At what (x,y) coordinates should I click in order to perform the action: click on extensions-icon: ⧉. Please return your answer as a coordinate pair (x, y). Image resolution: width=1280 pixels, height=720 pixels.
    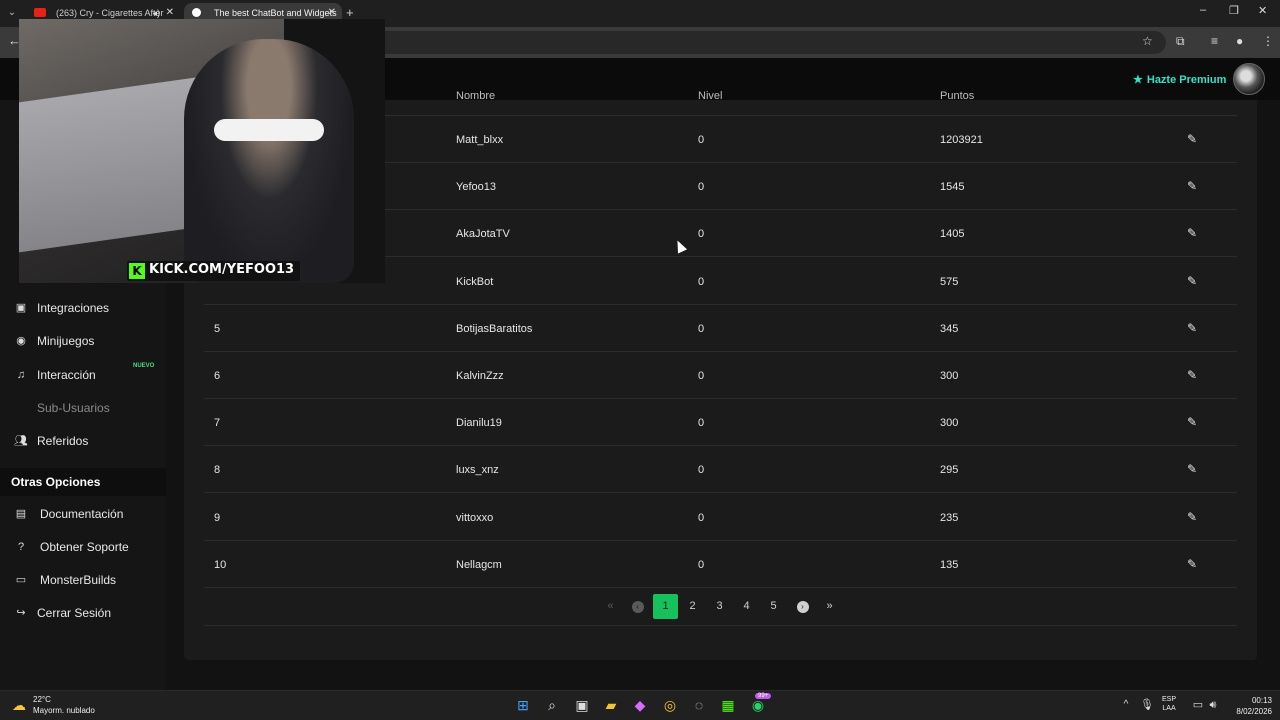
    Looking at the image, I should click on (1180, 41).